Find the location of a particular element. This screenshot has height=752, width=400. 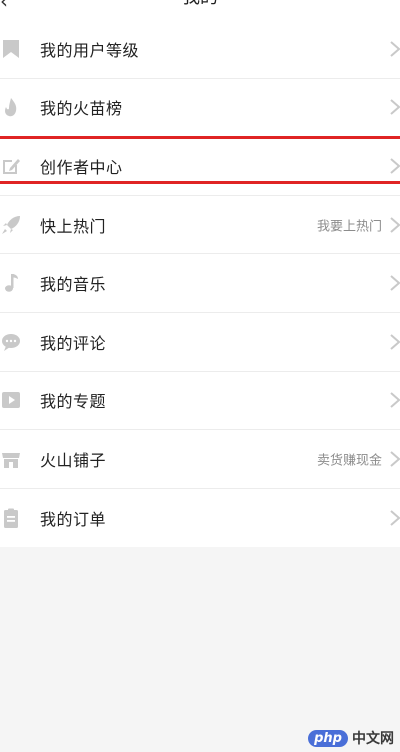

menu-item-orders: 我的订单 is located at coordinates (200, 518).